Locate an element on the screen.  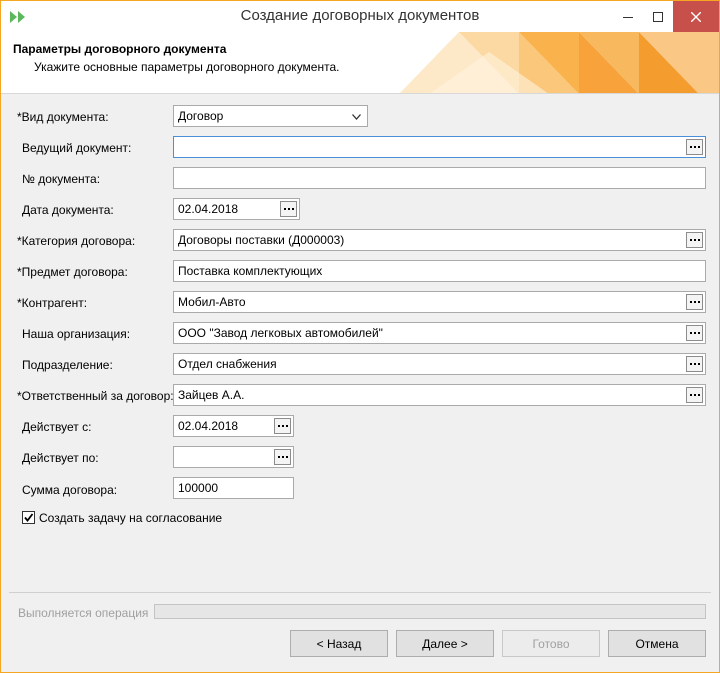
chevron-down-icon is located at coordinates (356, 117).